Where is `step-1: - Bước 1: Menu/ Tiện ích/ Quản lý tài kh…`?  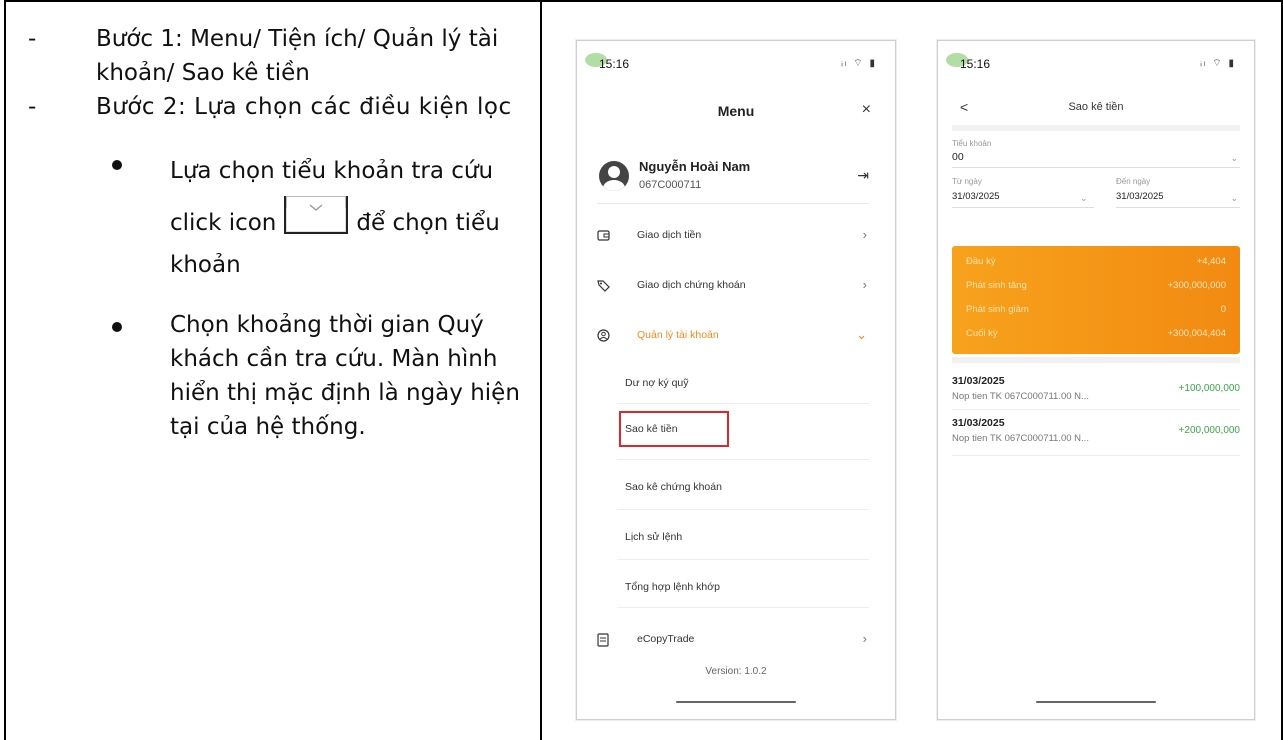 step-1: - Bước 1: Menu/ Tiện ích/ Quản lý tài kh… is located at coordinates (264, 56).